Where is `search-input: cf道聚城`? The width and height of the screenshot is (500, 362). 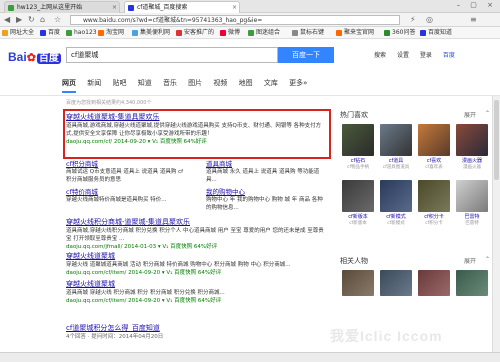 search-input: cf道聚城 is located at coordinates (172, 55).